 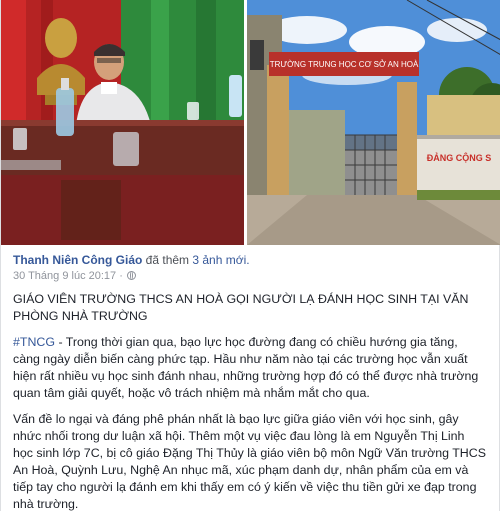 I want to click on school-sign-text: TRƯỜNG TRUNG HỌC CƠ SỞ AN HOÀ, so click(x=344, y=64).